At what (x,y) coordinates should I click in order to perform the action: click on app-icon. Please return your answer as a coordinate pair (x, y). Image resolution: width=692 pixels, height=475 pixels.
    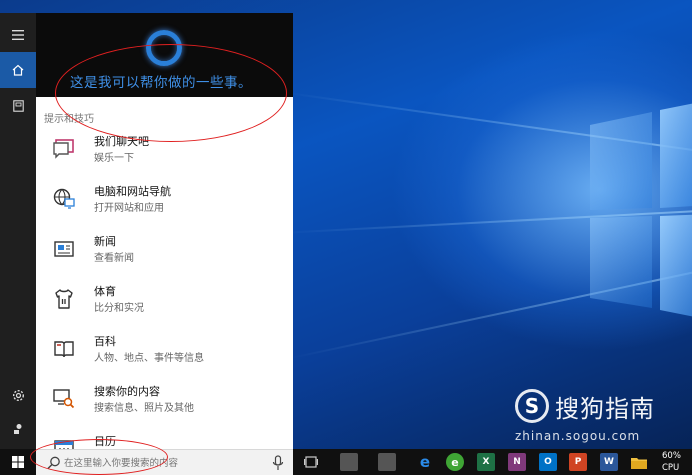
    Looking at the image, I should click on (349, 462).